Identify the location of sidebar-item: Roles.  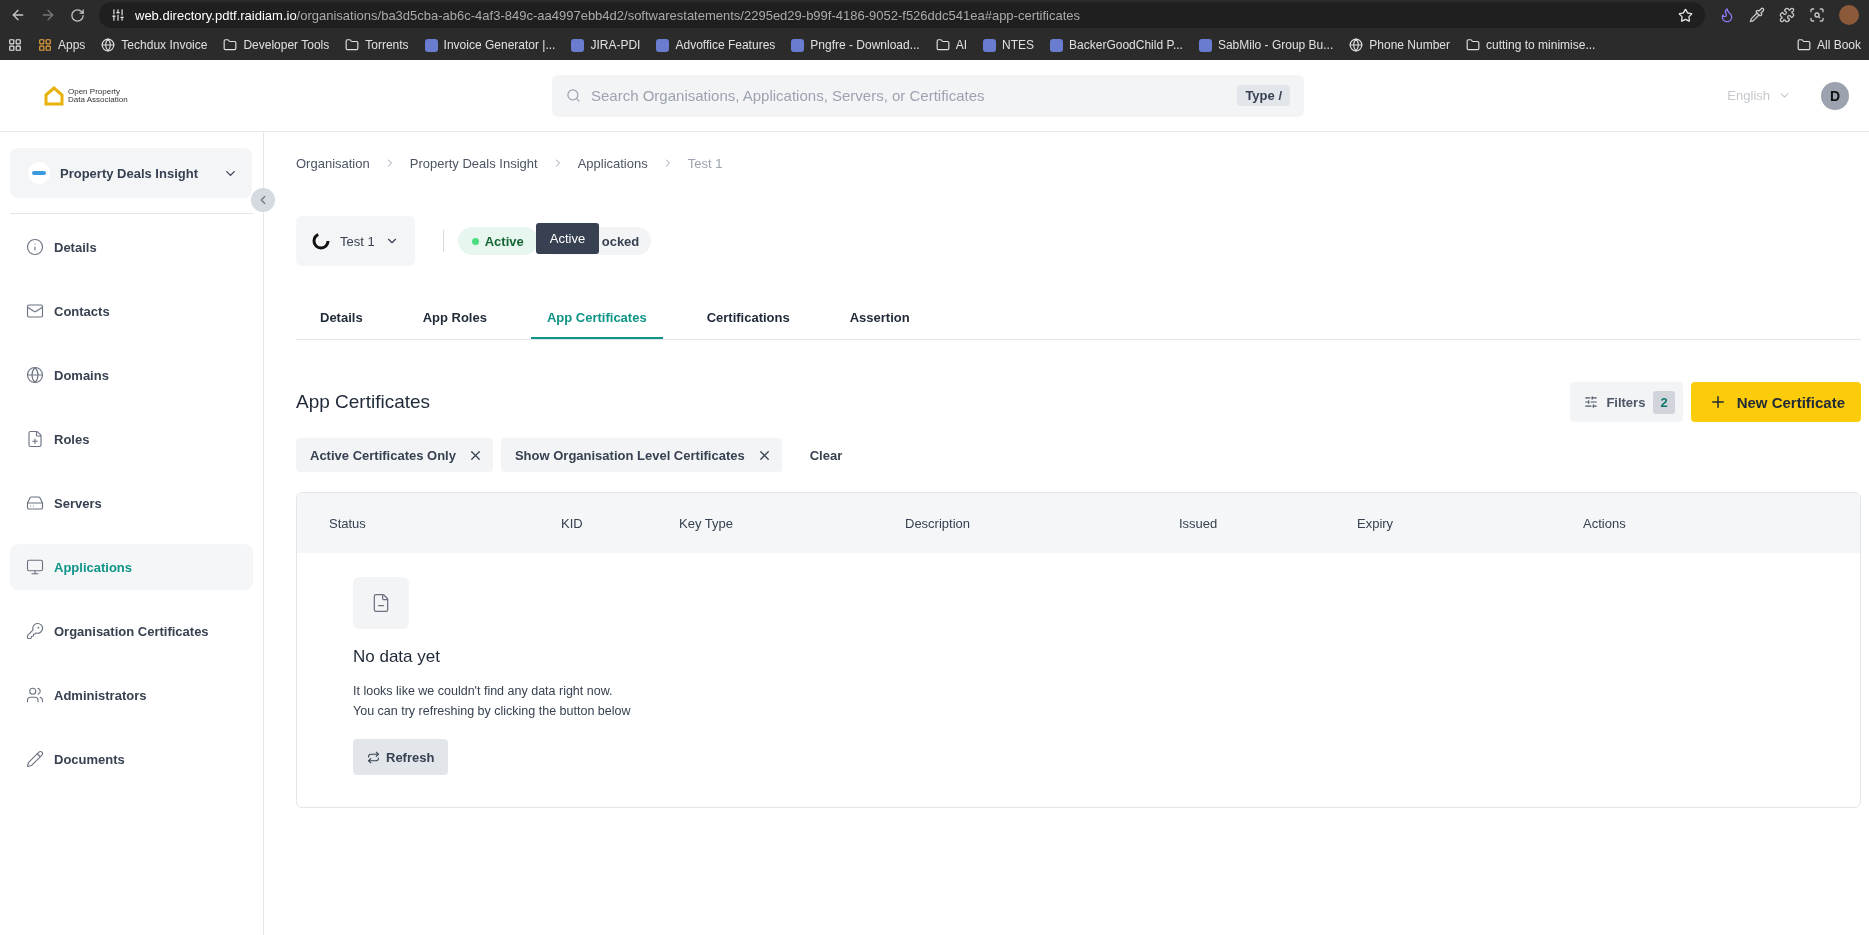
(131, 439).